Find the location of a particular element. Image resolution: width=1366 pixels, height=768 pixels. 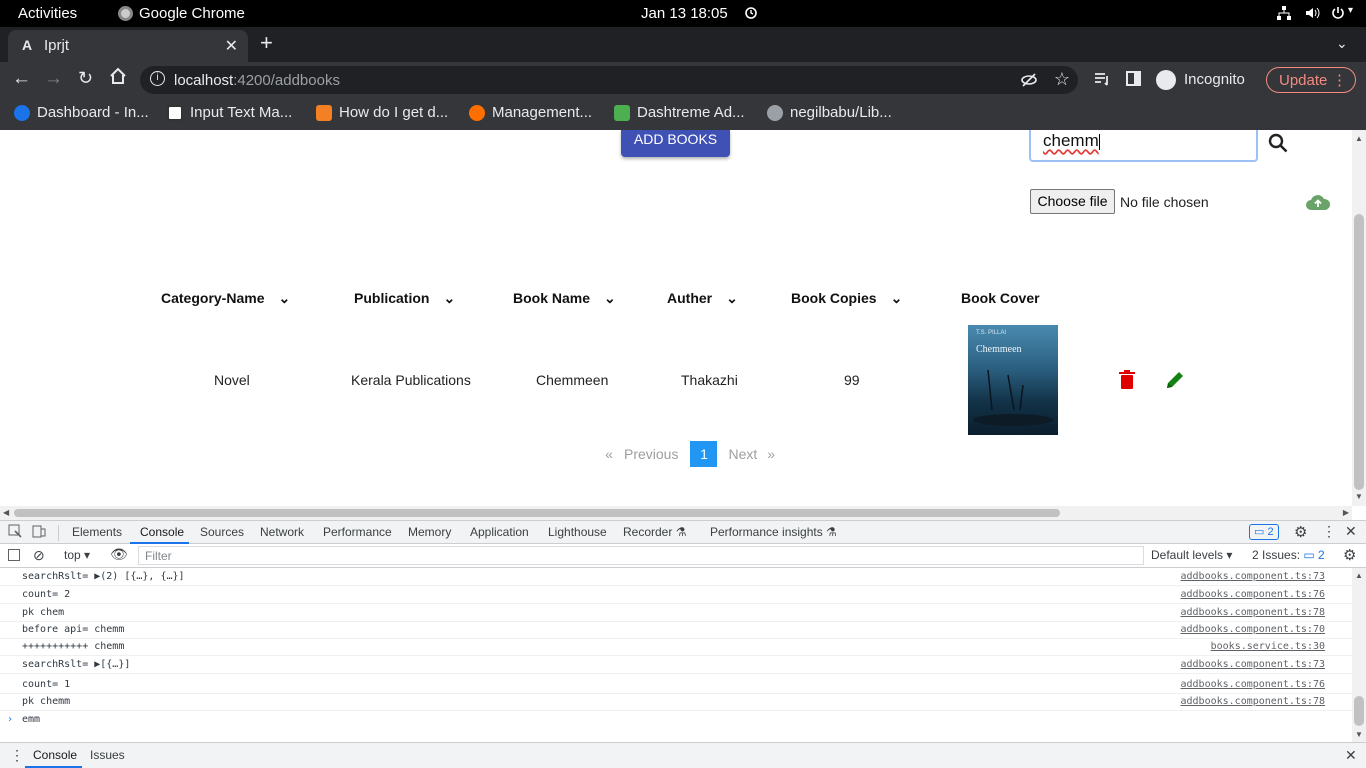

context-selector: top ▾ is located at coordinates (77, 555).